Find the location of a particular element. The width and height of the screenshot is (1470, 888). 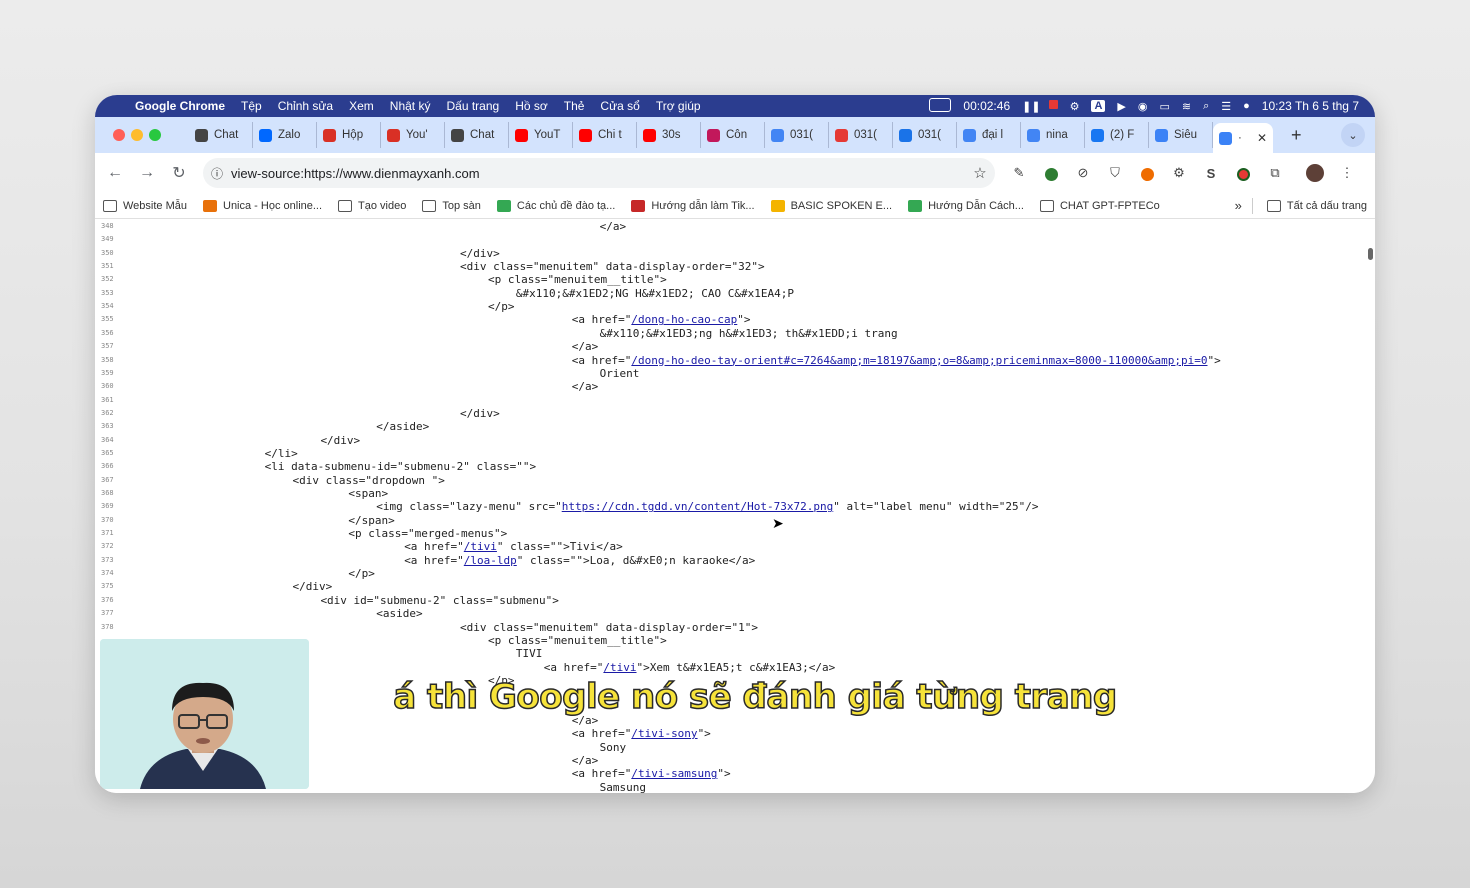

eyedropper-extension-icon: ✎ is located at coordinates (1019, 173).